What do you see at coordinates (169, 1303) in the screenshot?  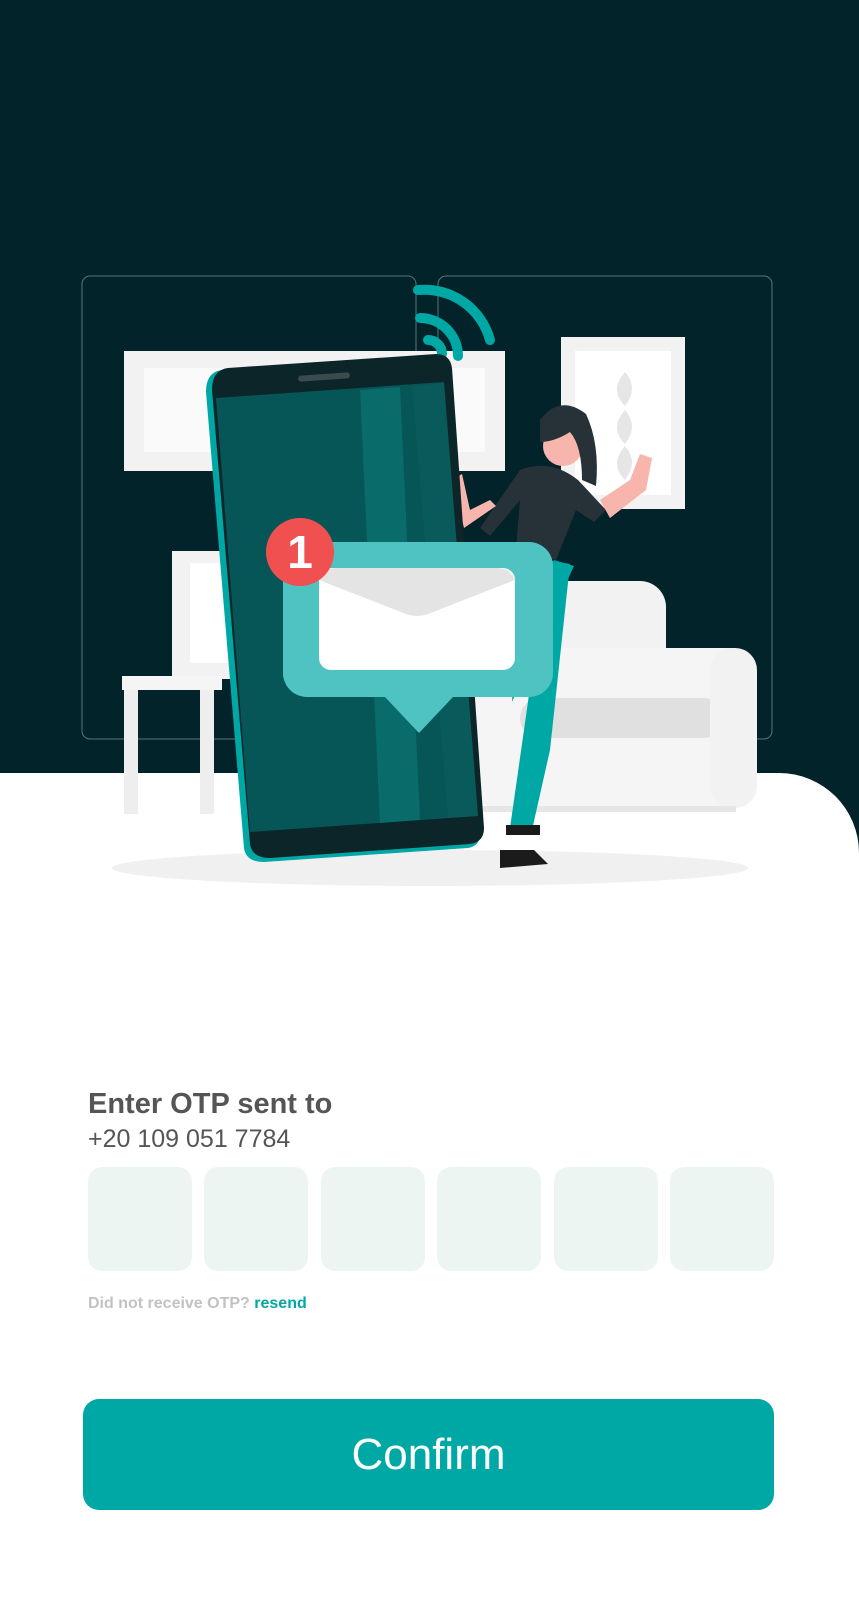 I see `resend-prompt: Did not receive OTP?` at bounding box center [169, 1303].